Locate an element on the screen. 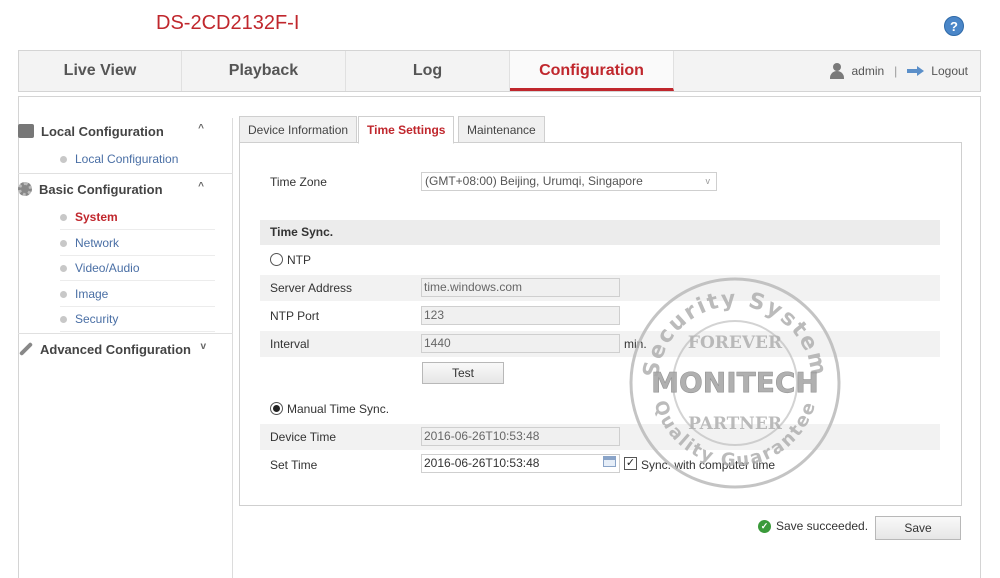 The image size is (1000, 578). sidebar-section-local: Local Configuration ^ is located at coordinates (116, 131).